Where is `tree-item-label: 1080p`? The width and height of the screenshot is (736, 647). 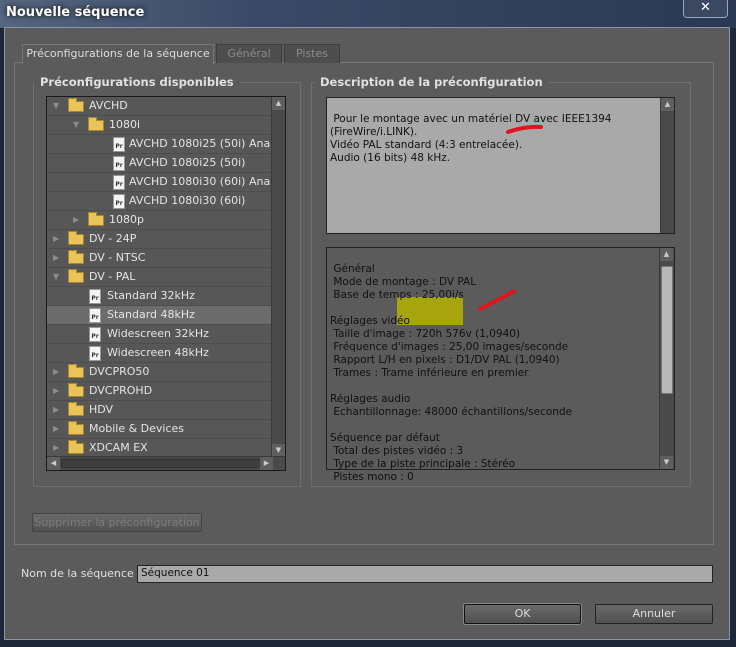
tree-item-label: 1080p is located at coordinates (126, 219).